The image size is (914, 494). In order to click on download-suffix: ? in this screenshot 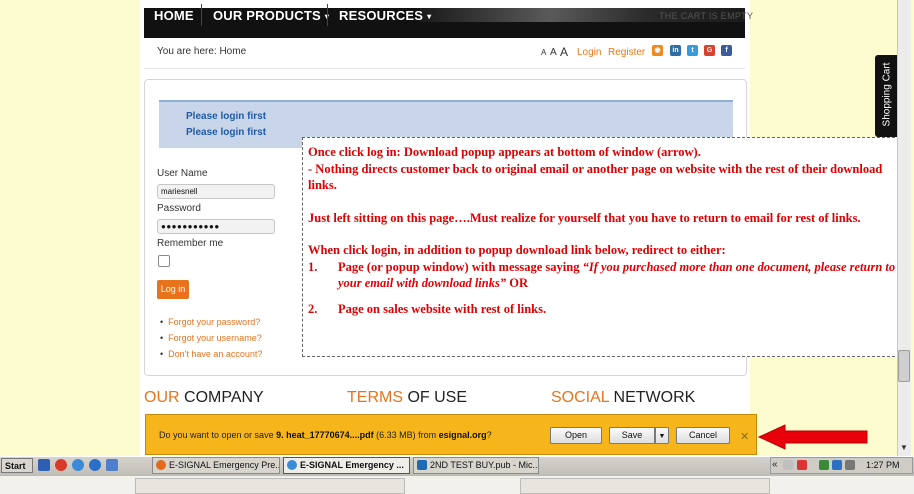, I will do `click(489, 435)`.